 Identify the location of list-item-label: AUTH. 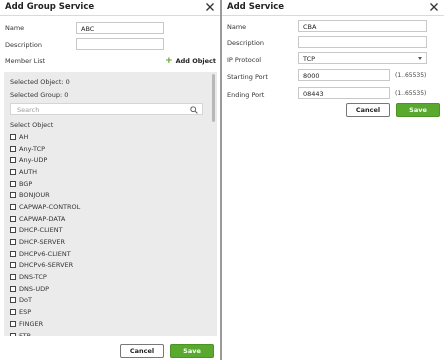
(28, 171).